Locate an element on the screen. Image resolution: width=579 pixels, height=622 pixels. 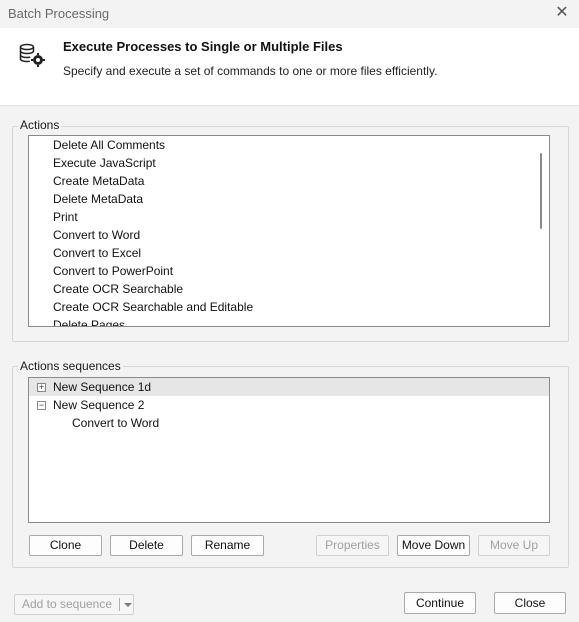
add-to-sequence-split-button: Add to sequence is located at coordinates (74, 604).